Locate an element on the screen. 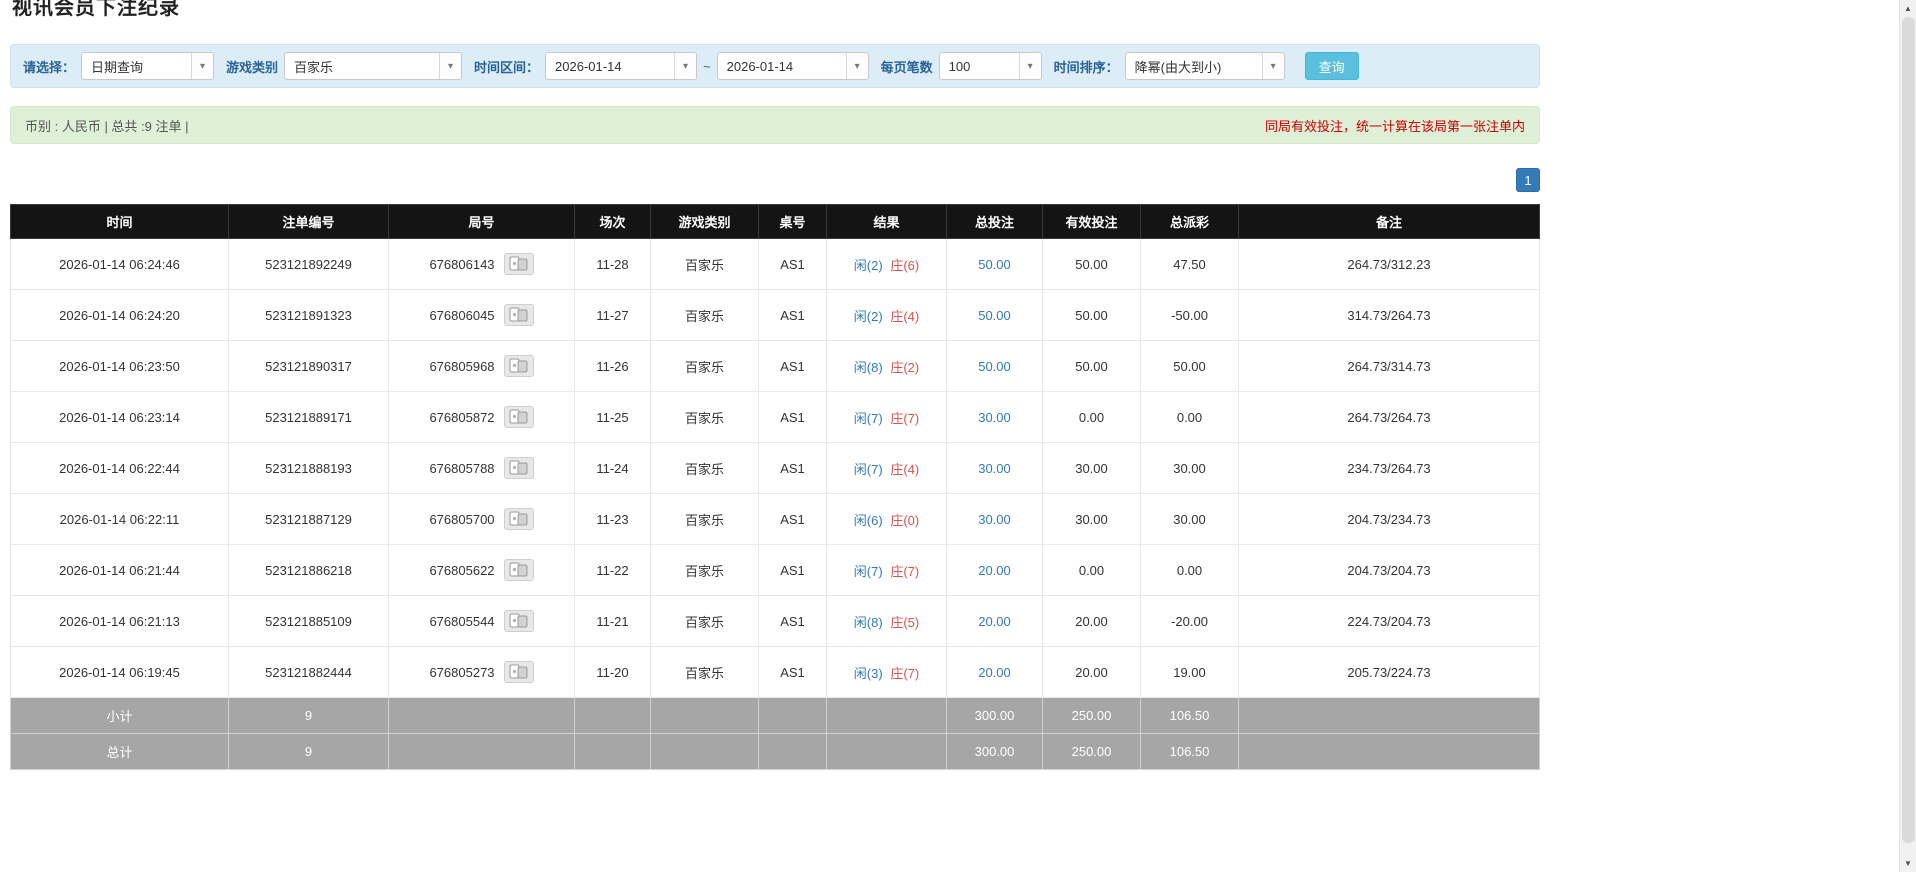 This screenshot has width=1916, height=872. cell-remark: 264.73/314.73 is located at coordinates (1389, 366).